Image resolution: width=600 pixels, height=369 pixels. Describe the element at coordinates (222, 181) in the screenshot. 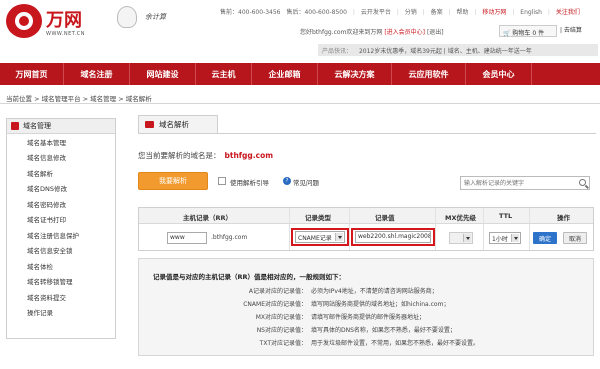

I see `guide-checkbox` at that location.